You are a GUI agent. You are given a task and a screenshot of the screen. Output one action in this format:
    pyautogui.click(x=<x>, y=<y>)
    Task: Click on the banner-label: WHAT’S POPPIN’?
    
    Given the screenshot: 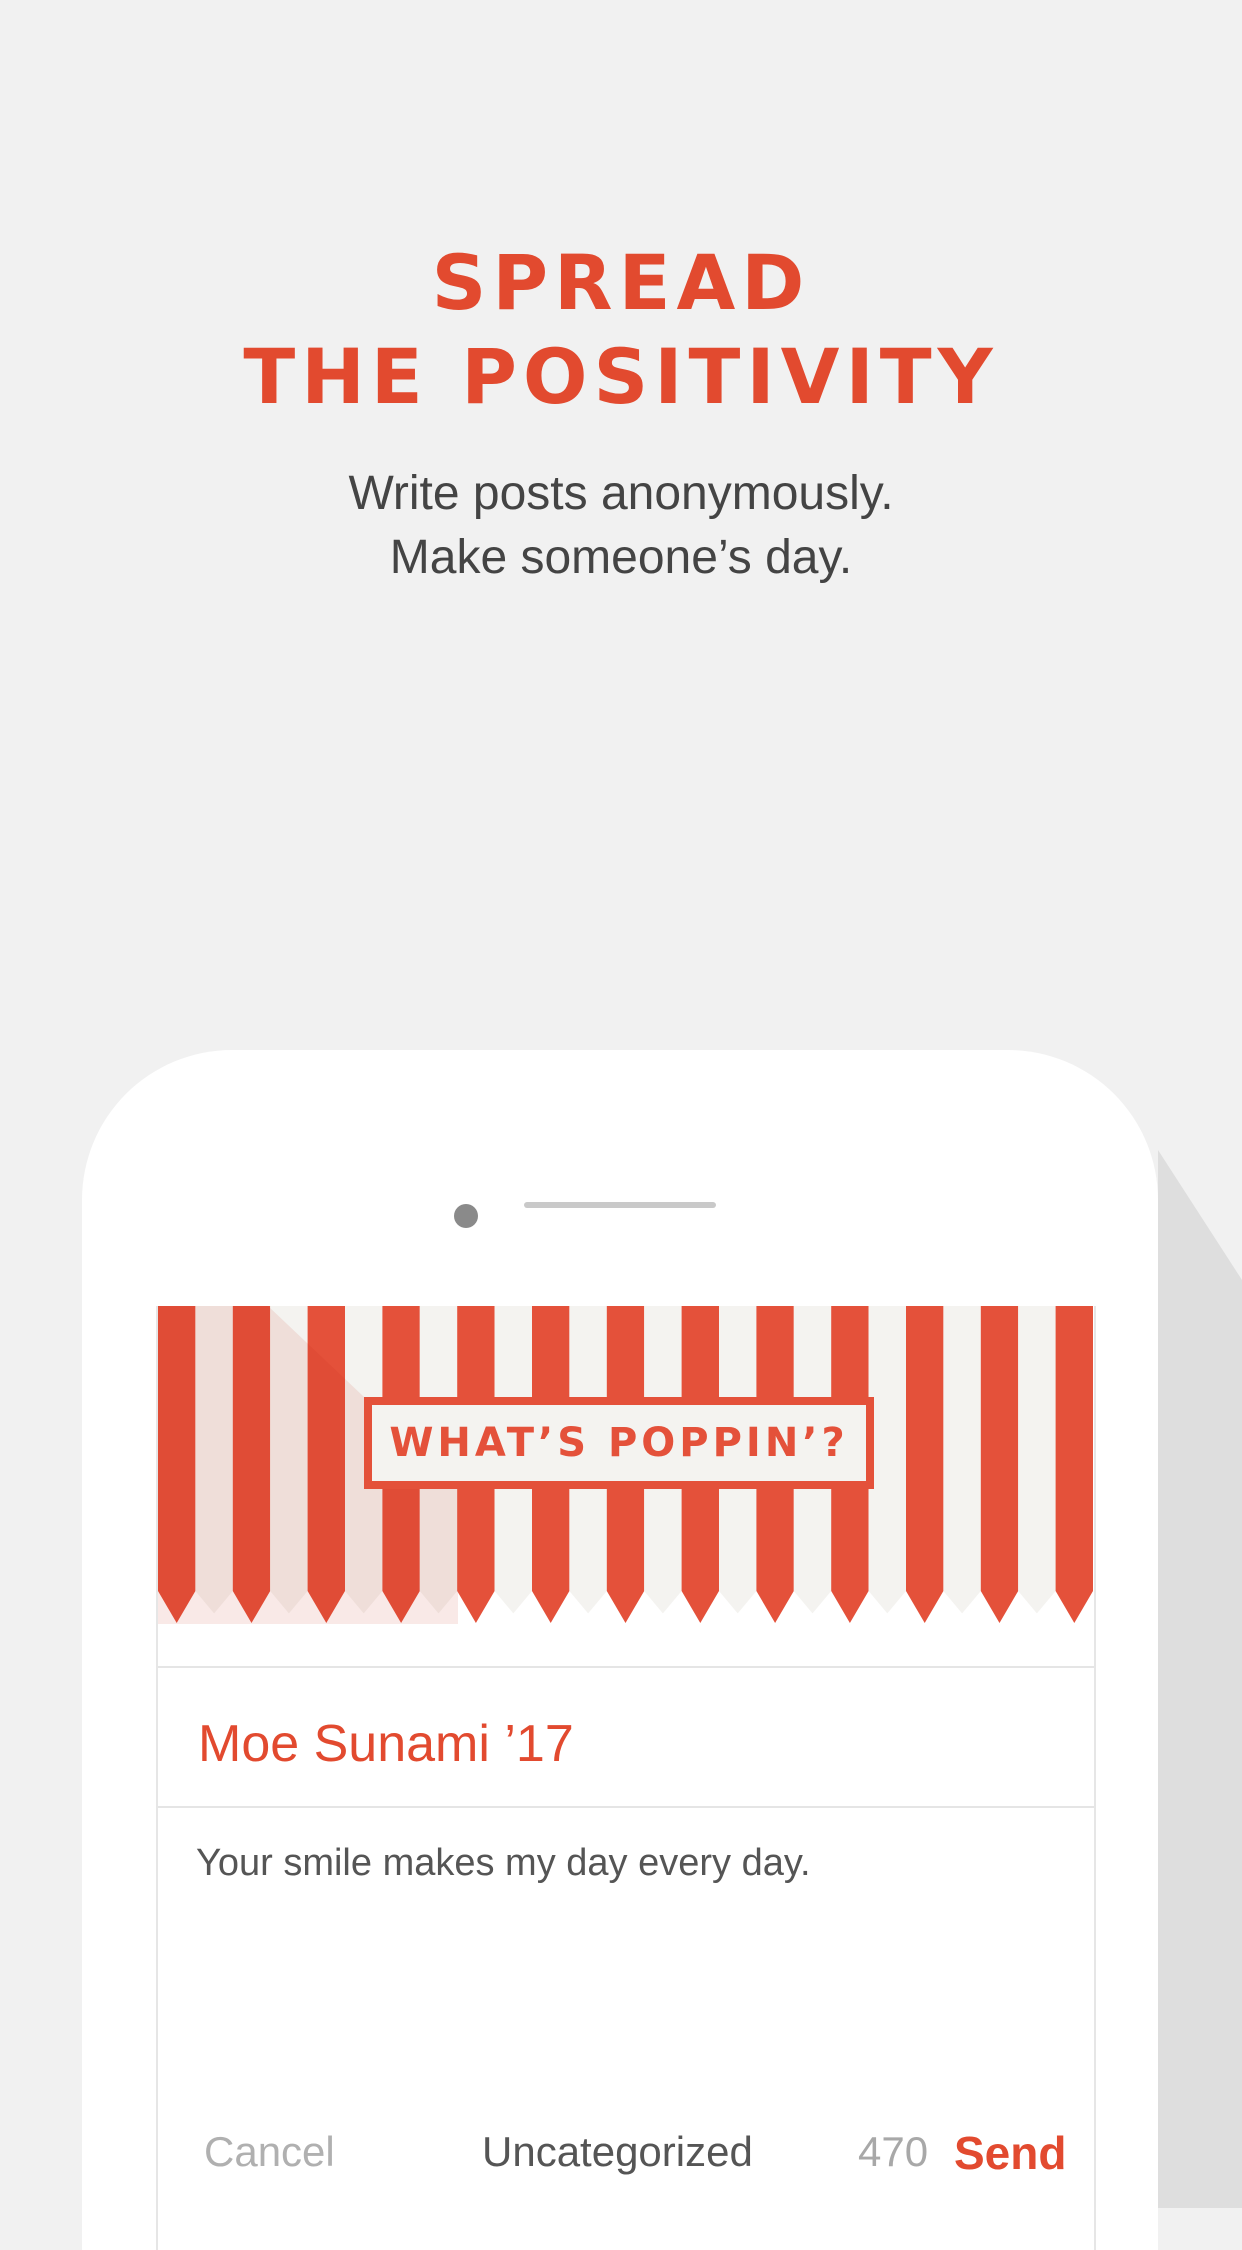 What is the action you would take?
    pyautogui.click(x=619, y=1443)
    